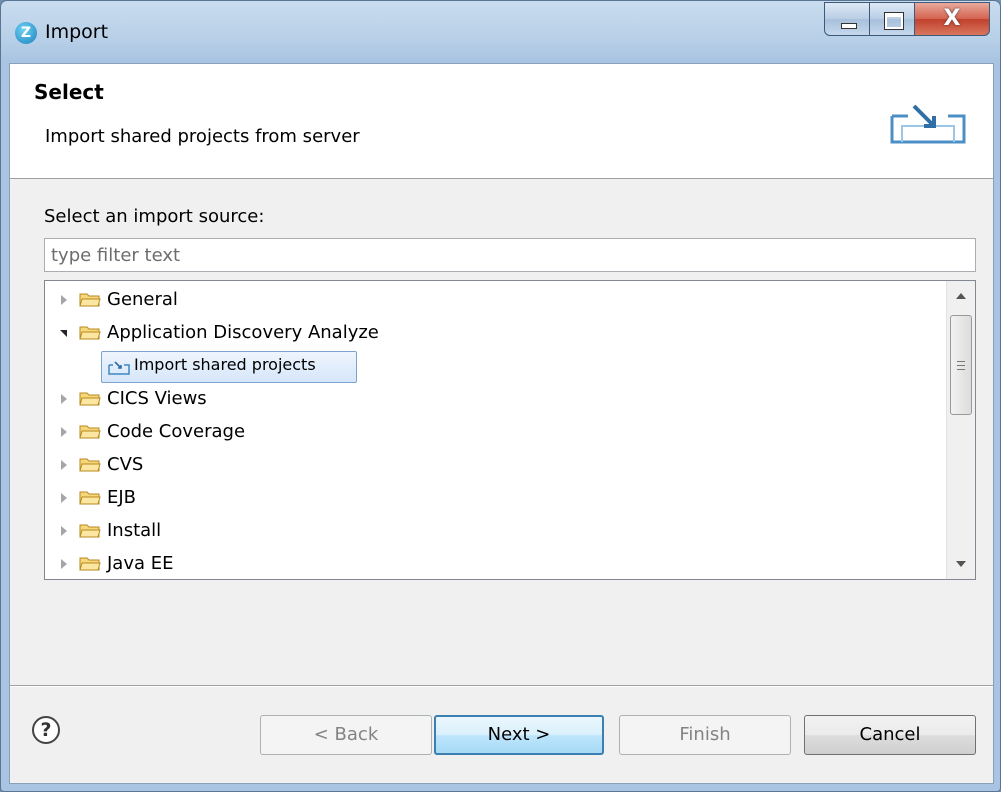 The height and width of the screenshot is (792, 1001). Describe the element at coordinates (46, 730) in the screenshot. I see `help-icon: ?` at that location.